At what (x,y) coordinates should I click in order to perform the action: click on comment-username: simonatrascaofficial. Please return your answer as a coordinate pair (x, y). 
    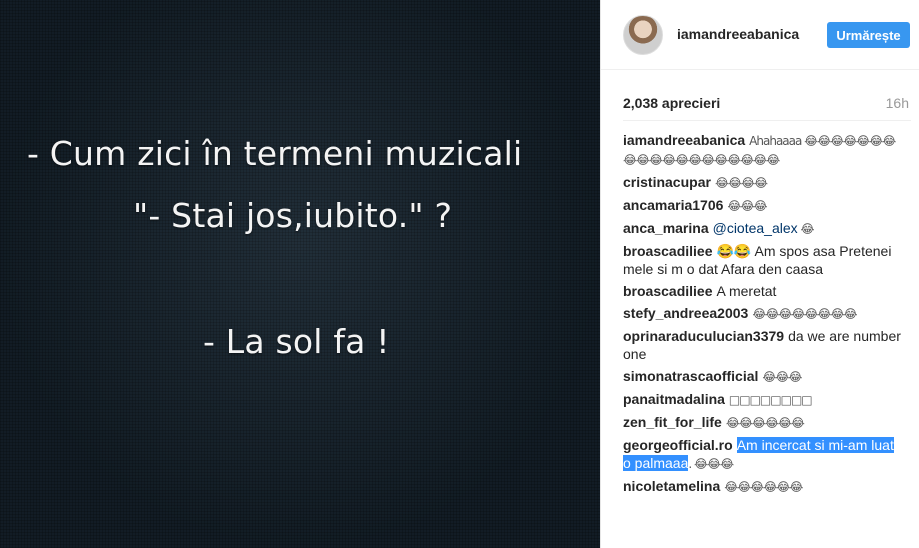
    Looking at the image, I should click on (690, 376).